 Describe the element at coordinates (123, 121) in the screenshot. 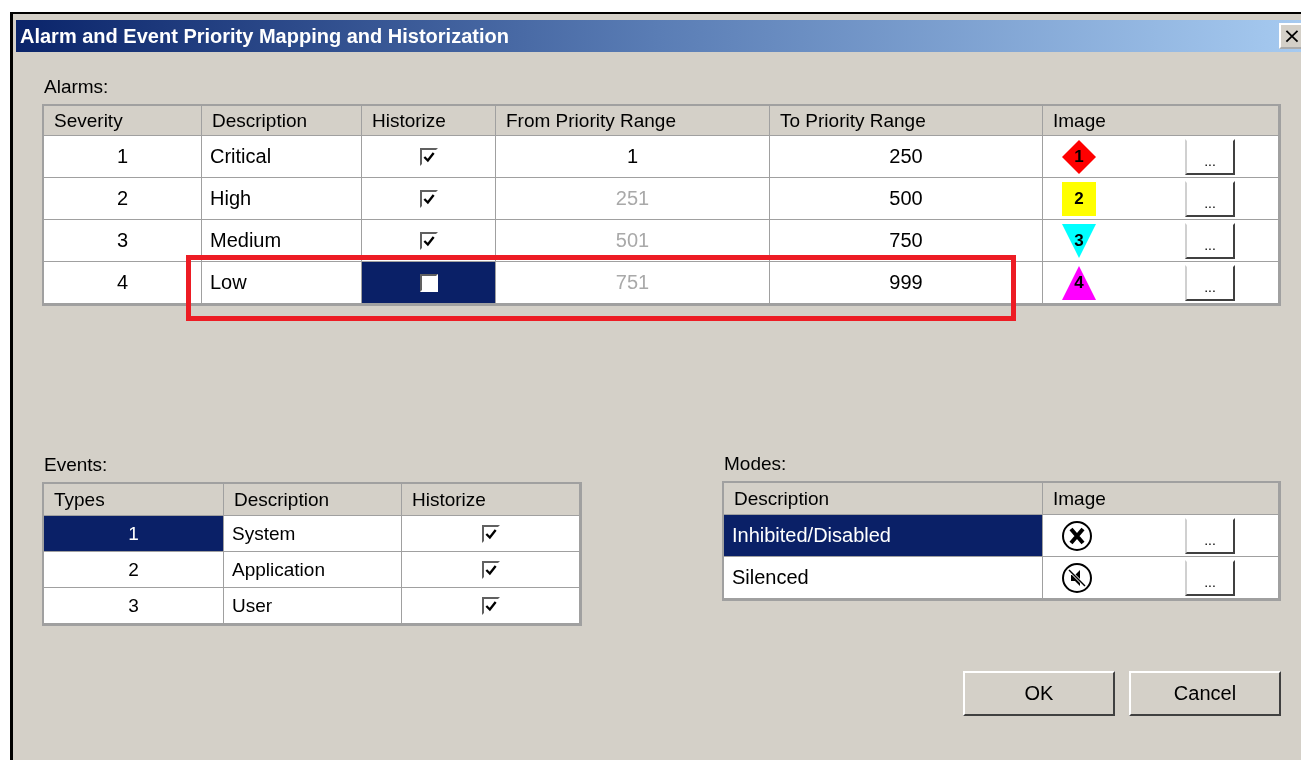

I see `column-header: Severity` at that location.